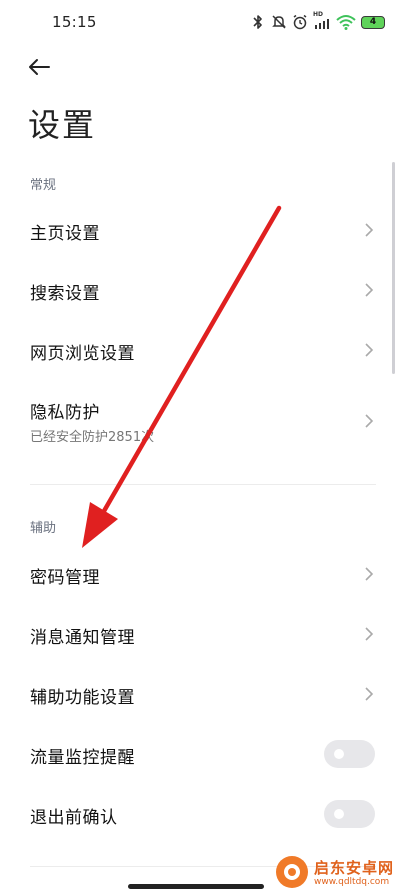 The height and width of the screenshot is (894, 403). I want to click on settings-item-label: 辅助功能设置, so click(82, 698).